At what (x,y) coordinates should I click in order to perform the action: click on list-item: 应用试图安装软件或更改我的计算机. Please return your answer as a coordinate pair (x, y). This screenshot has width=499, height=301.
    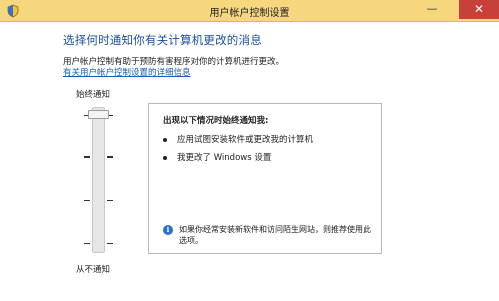
    Looking at the image, I should click on (238, 139).